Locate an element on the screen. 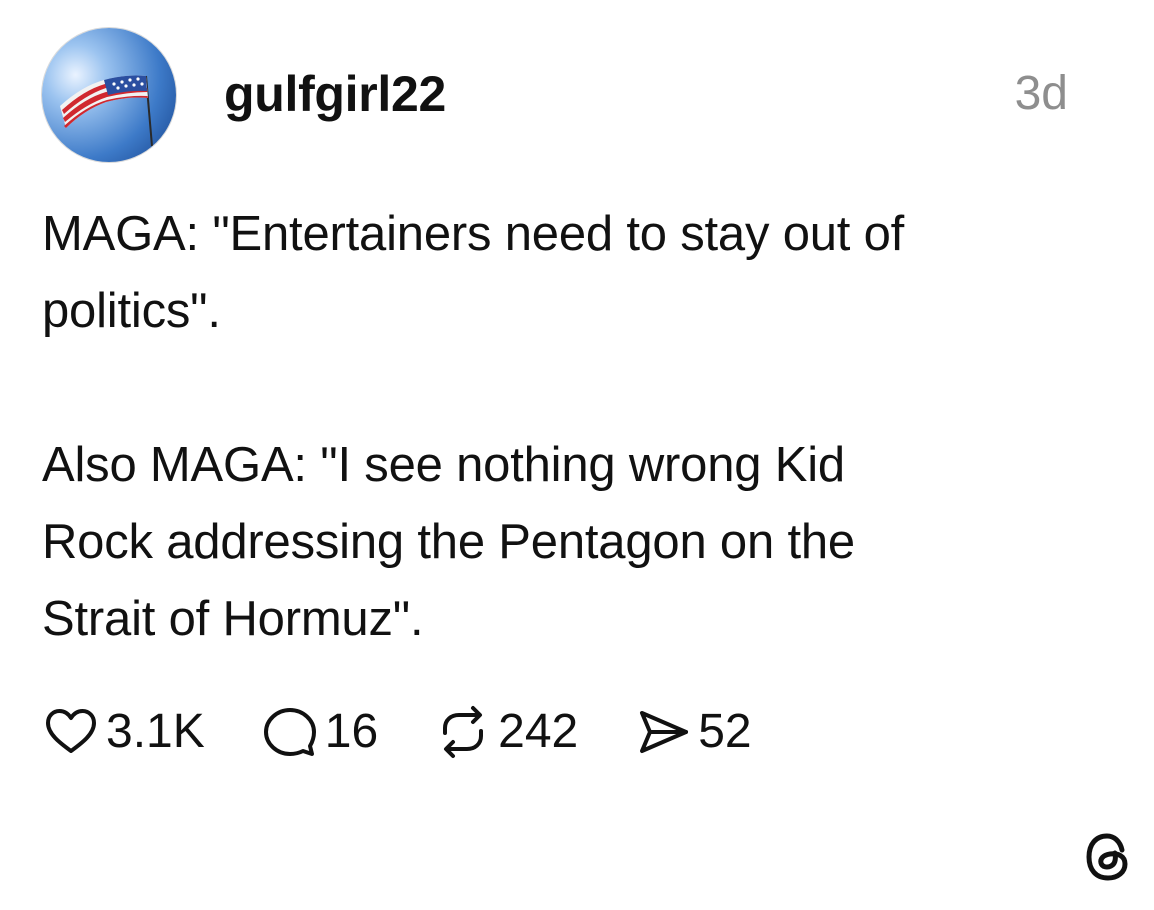 The width and height of the screenshot is (1154, 910). heart-icon is located at coordinates (71, 731).